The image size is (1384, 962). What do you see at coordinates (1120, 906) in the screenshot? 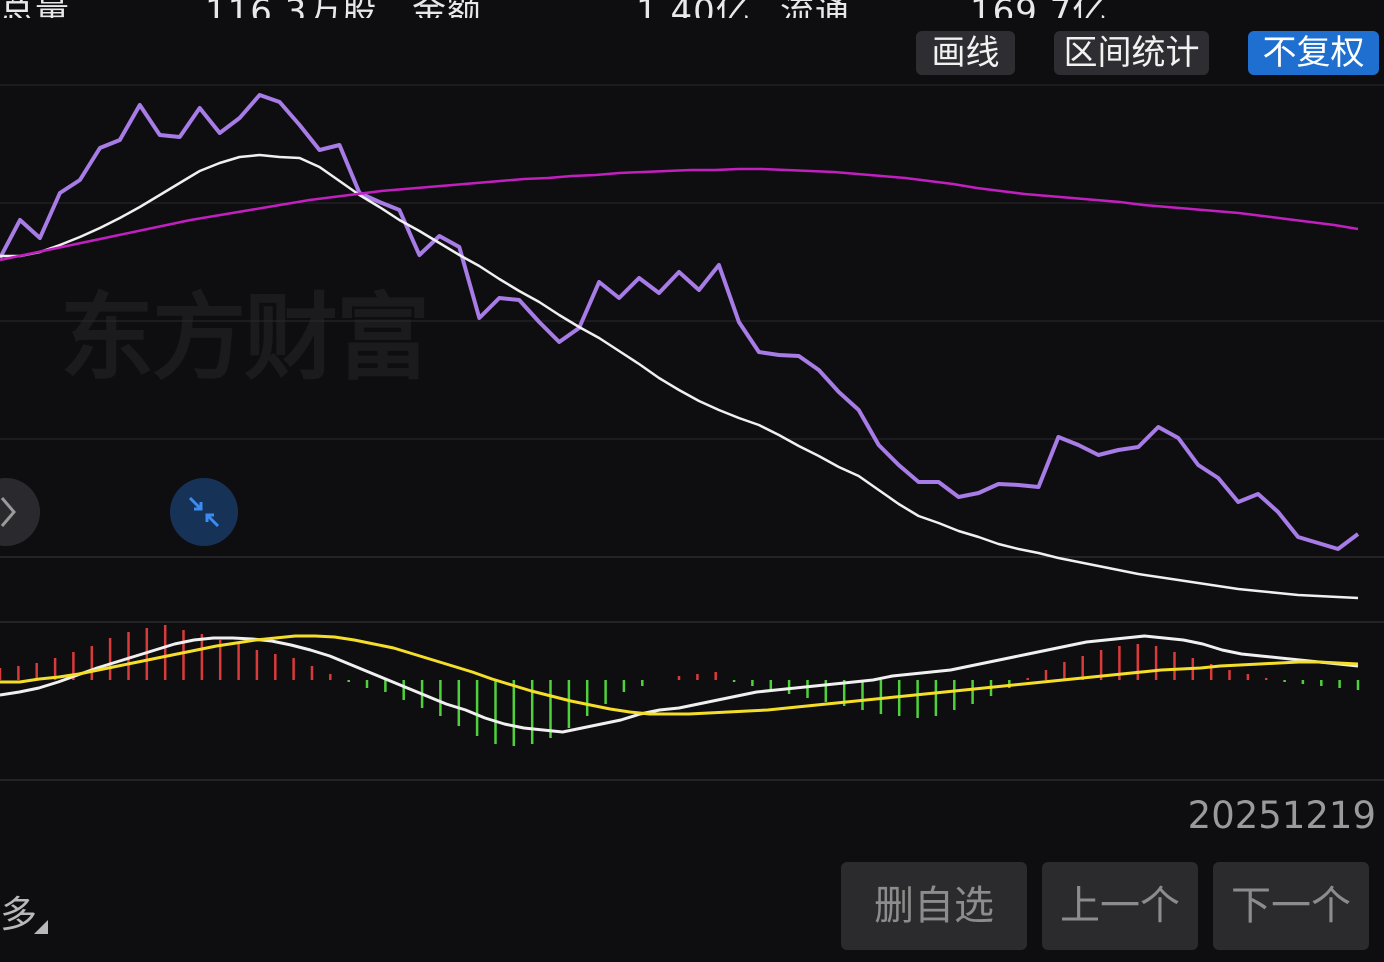
I see `previous-button: 上一个` at bounding box center [1120, 906].